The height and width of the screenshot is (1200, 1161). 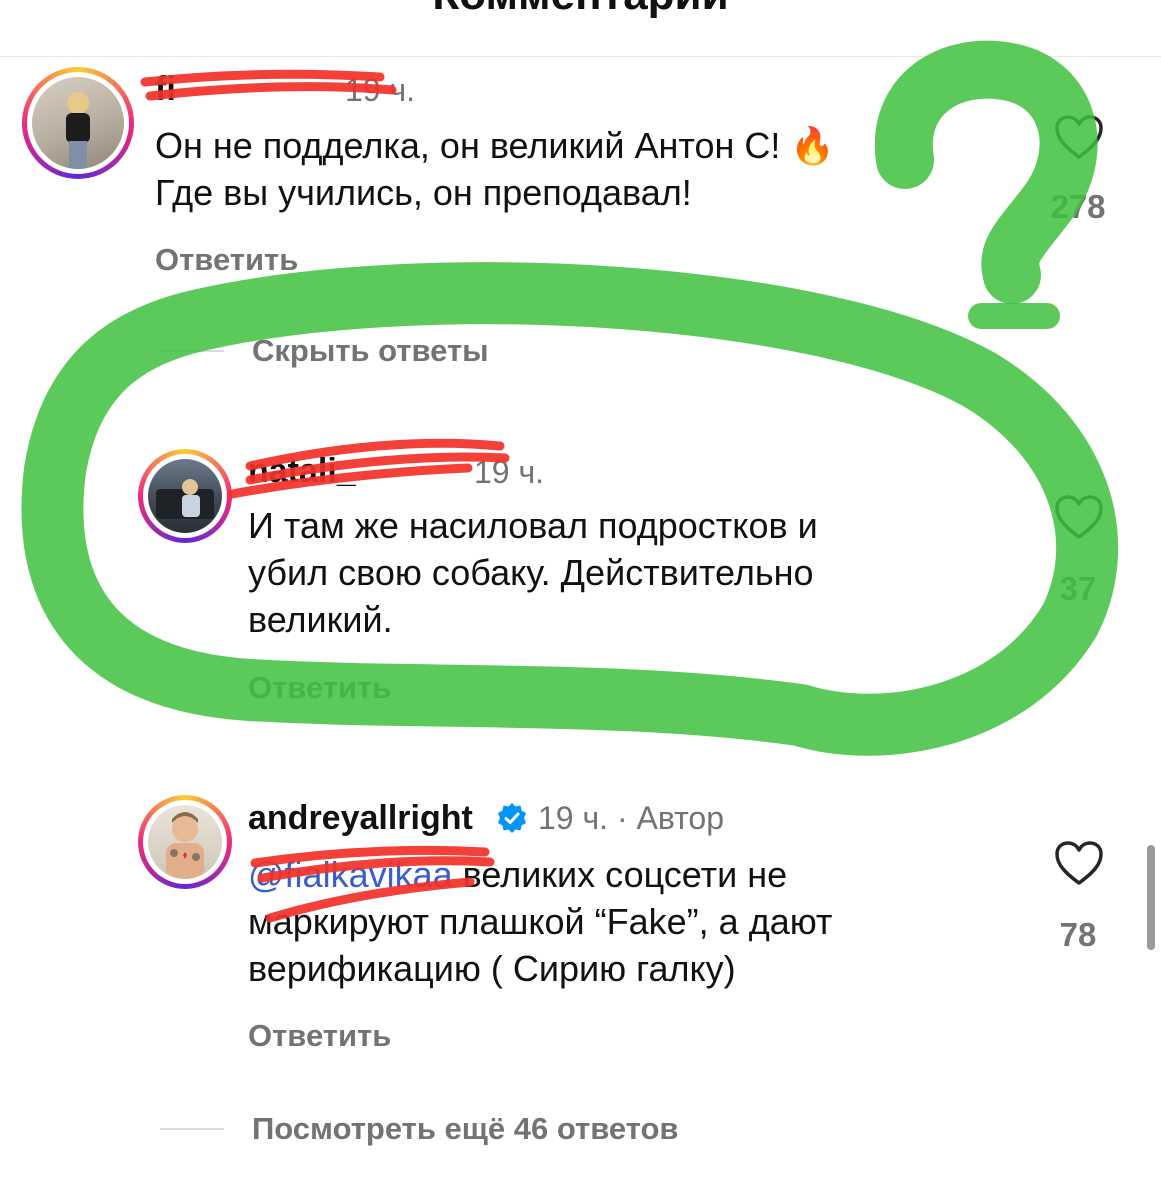 What do you see at coordinates (370, 351) in the screenshot?
I see `hide-replies-button: Скрыть ответы` at bounding box center [370, 351].